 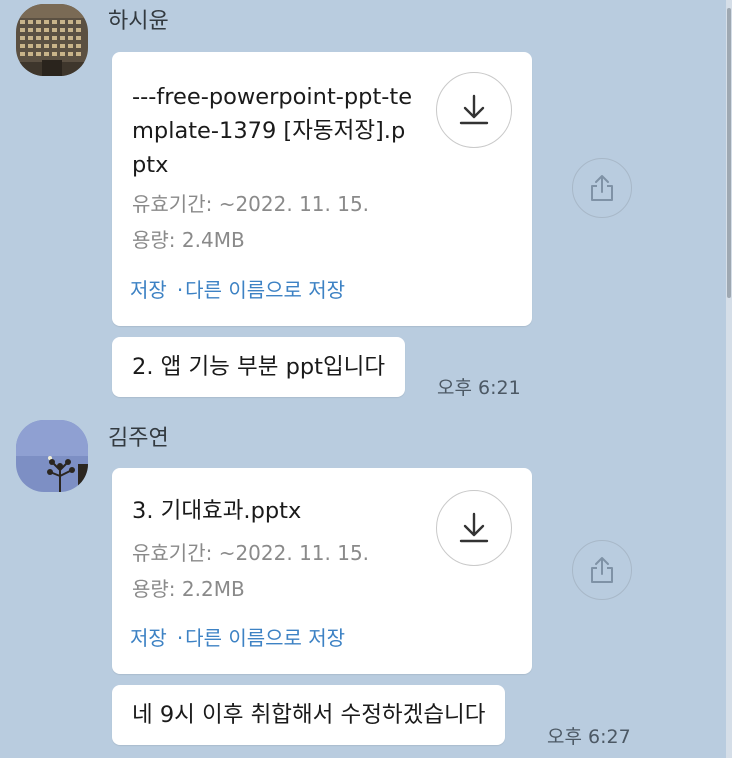 What do you see at coordinates (729, 379) in the screenshot?
I see `scrollbar` at bounding box center [729, 379].